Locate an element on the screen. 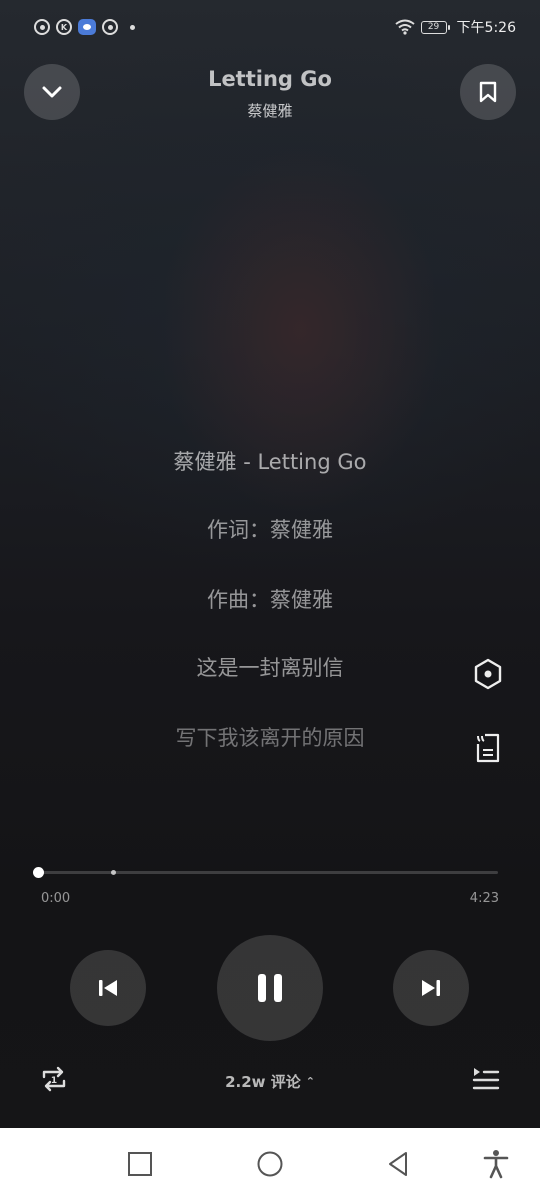 The image size is (540, 1200). comments-button: 2.2w 评论 ⌃ is located at coordinates (270, 1081).